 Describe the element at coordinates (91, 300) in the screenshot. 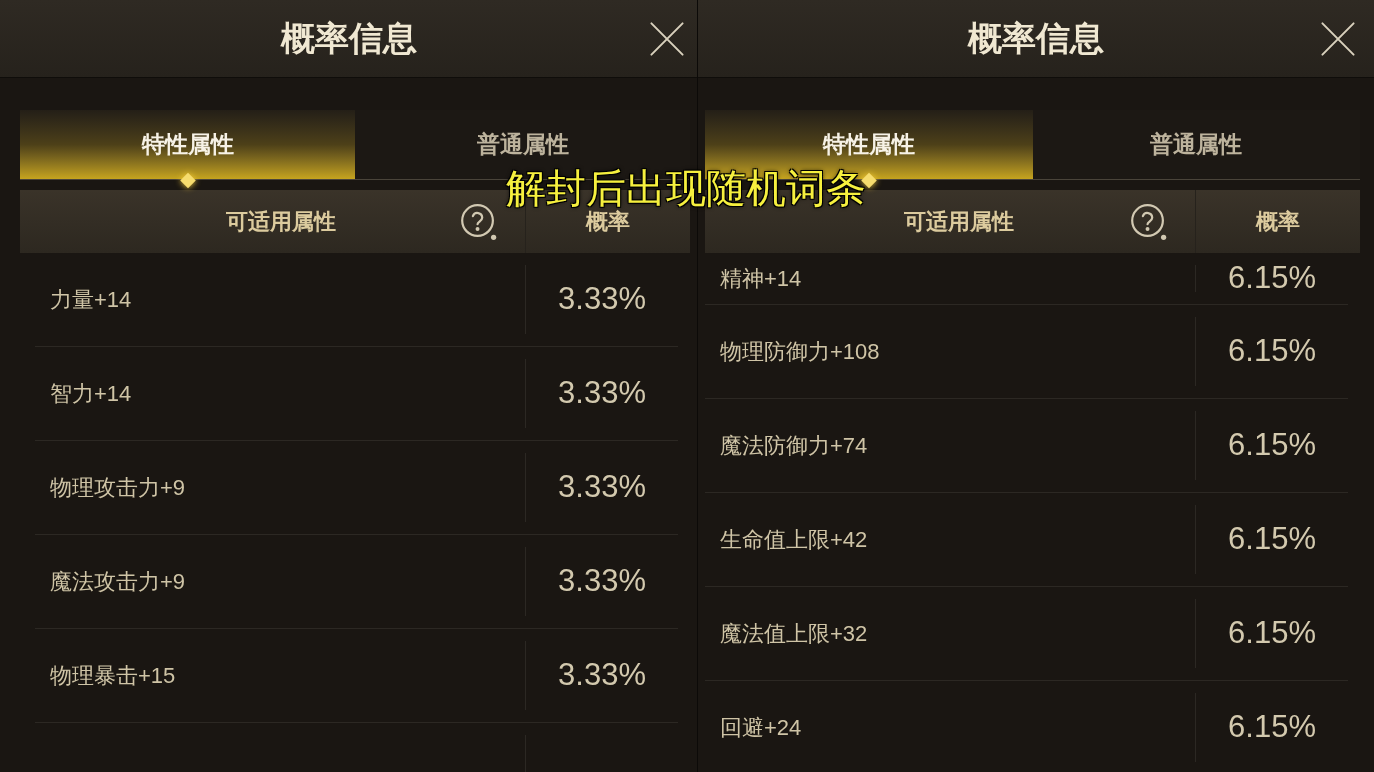

I see `attribute-text: 力量+14` at that location.